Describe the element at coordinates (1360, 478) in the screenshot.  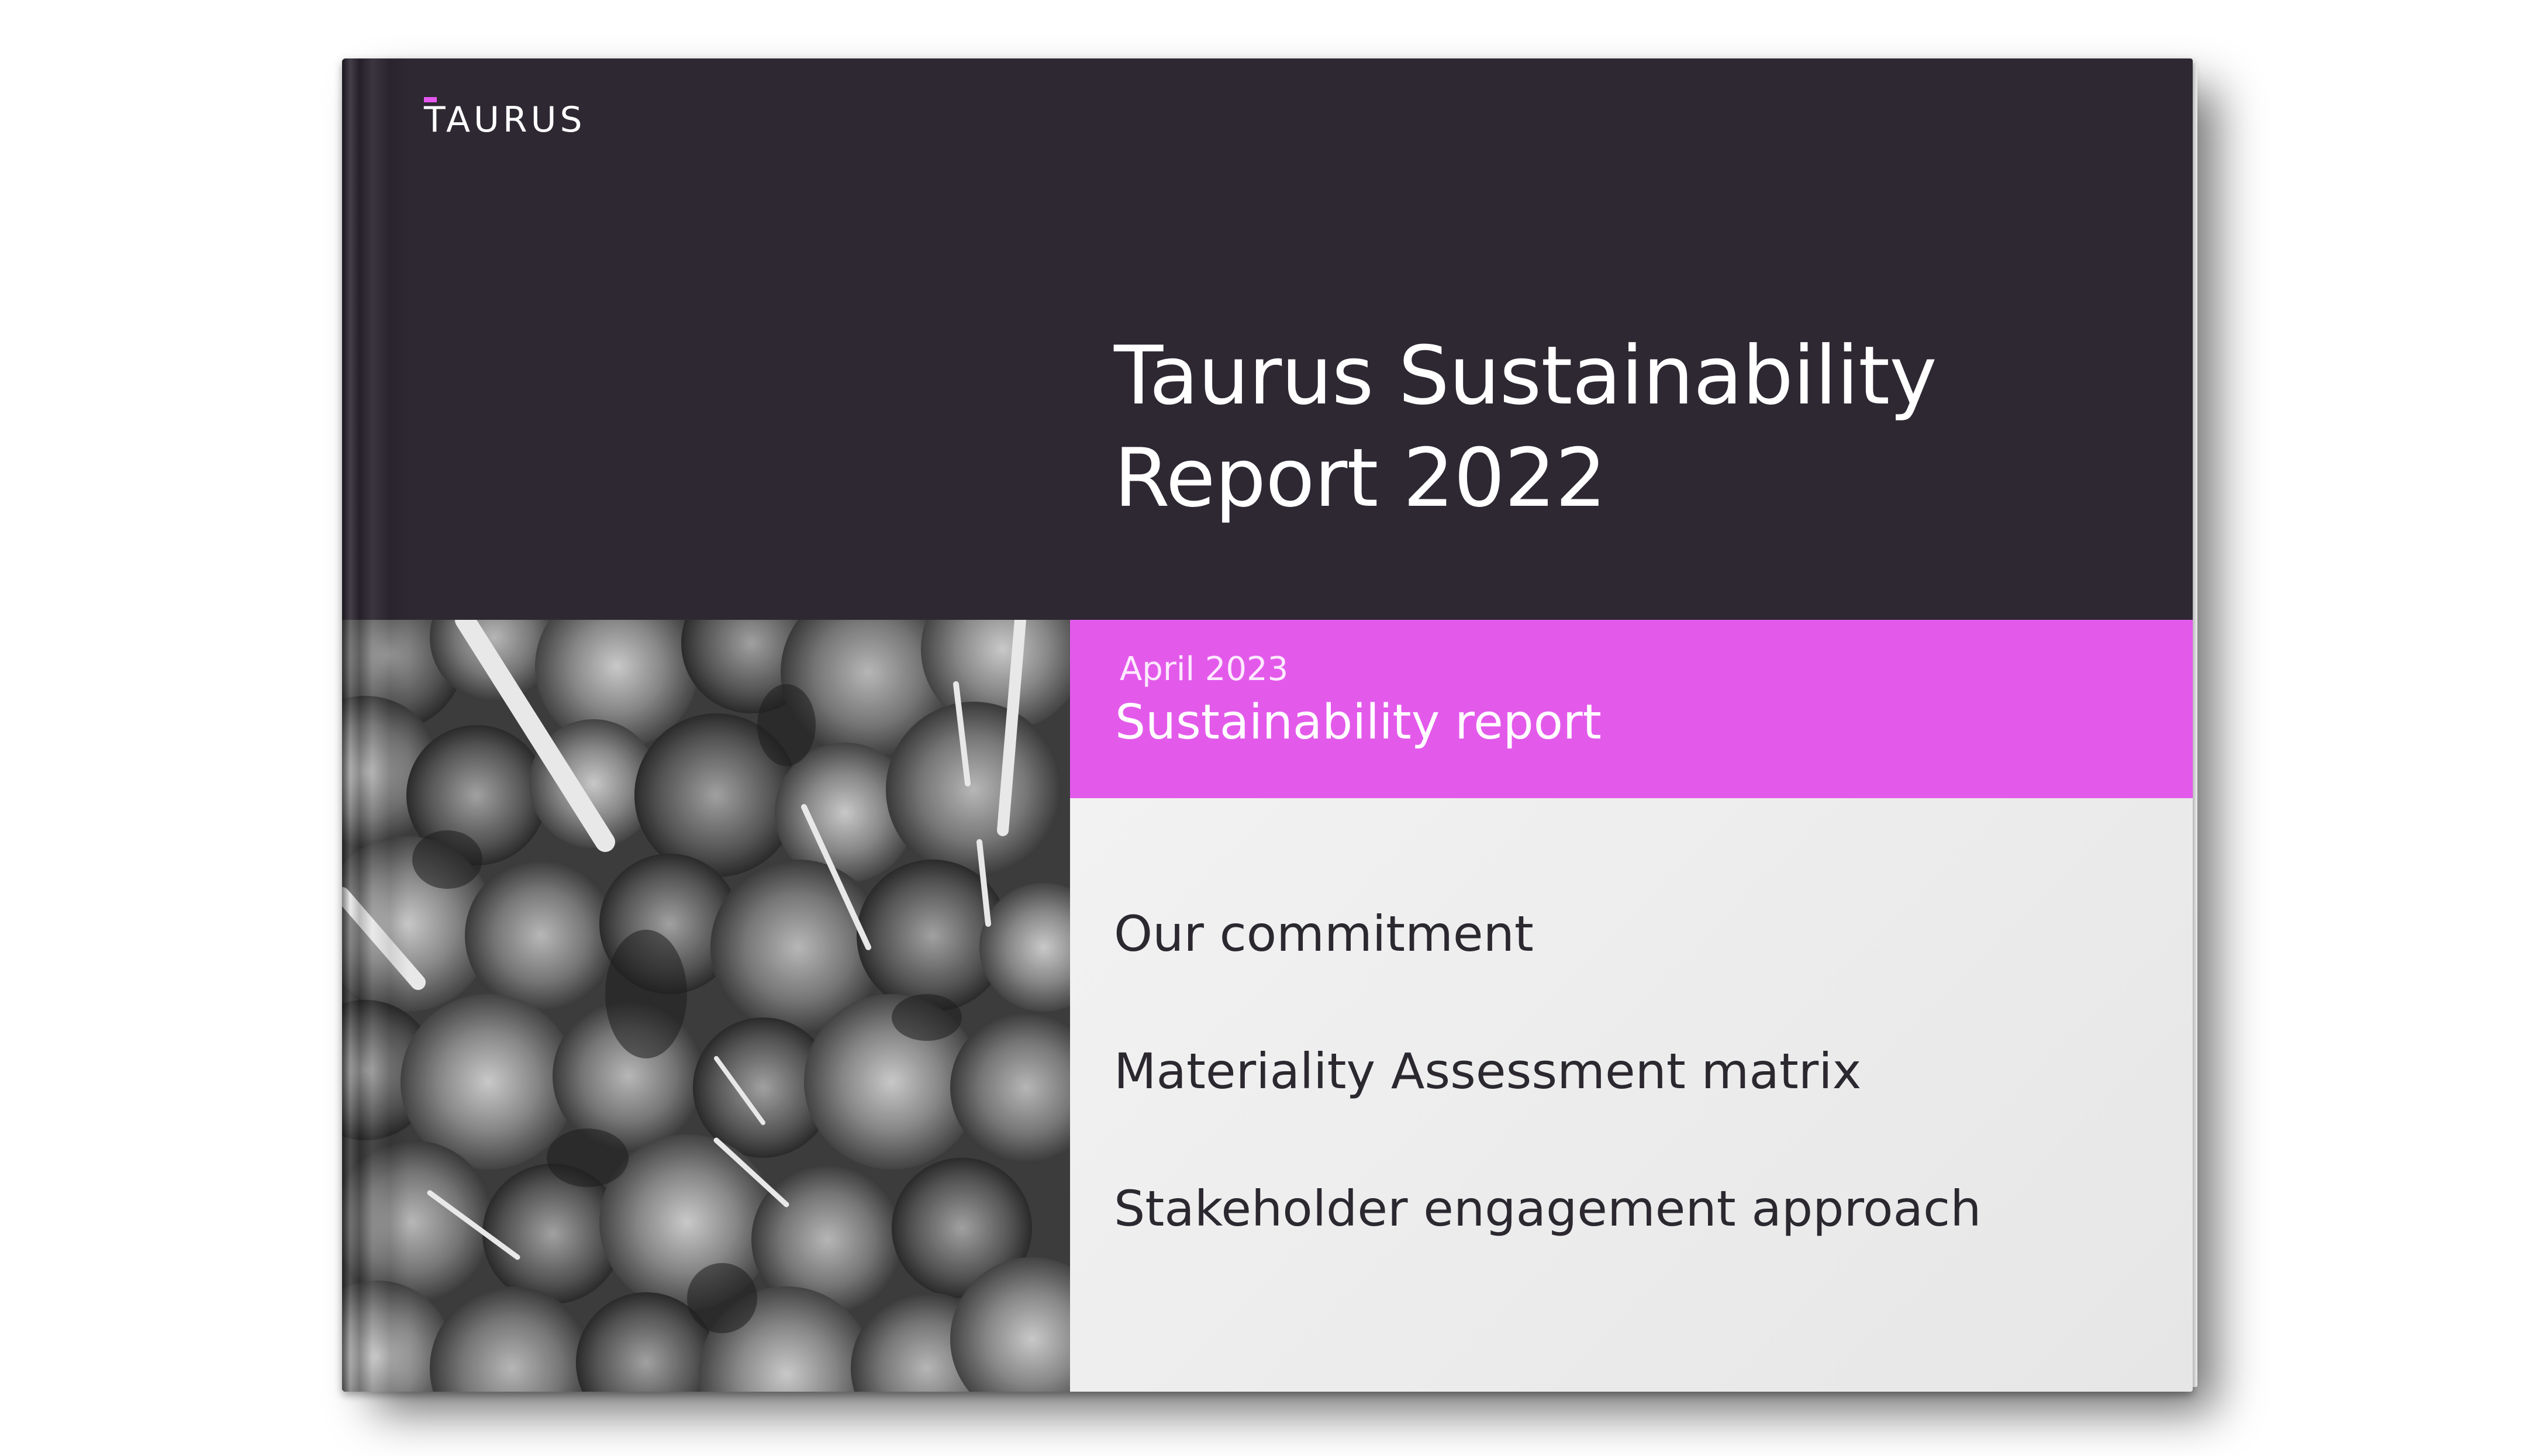
I see `title-line-2: Report 2022` at that location.